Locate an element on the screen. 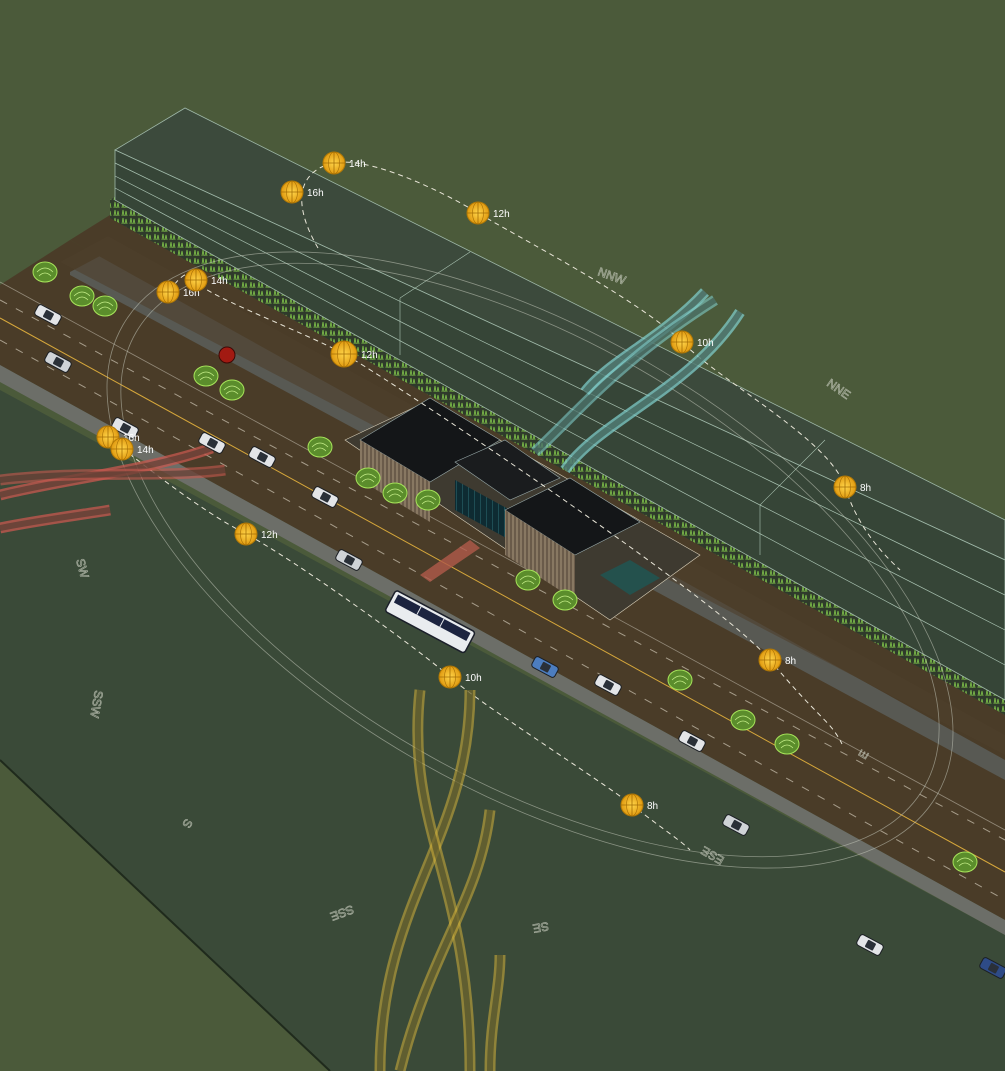 The image size is (1005, 1071). compass-direction-label: SE is located at coordinates (541, 927).